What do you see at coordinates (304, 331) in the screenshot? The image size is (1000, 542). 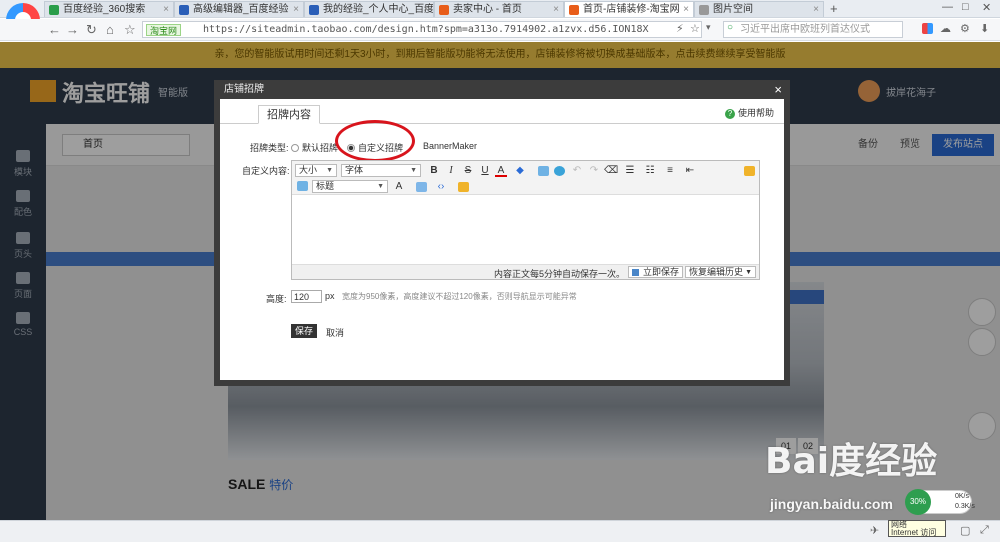 I see `save-button: 保存` at bounding box center [304, 331].